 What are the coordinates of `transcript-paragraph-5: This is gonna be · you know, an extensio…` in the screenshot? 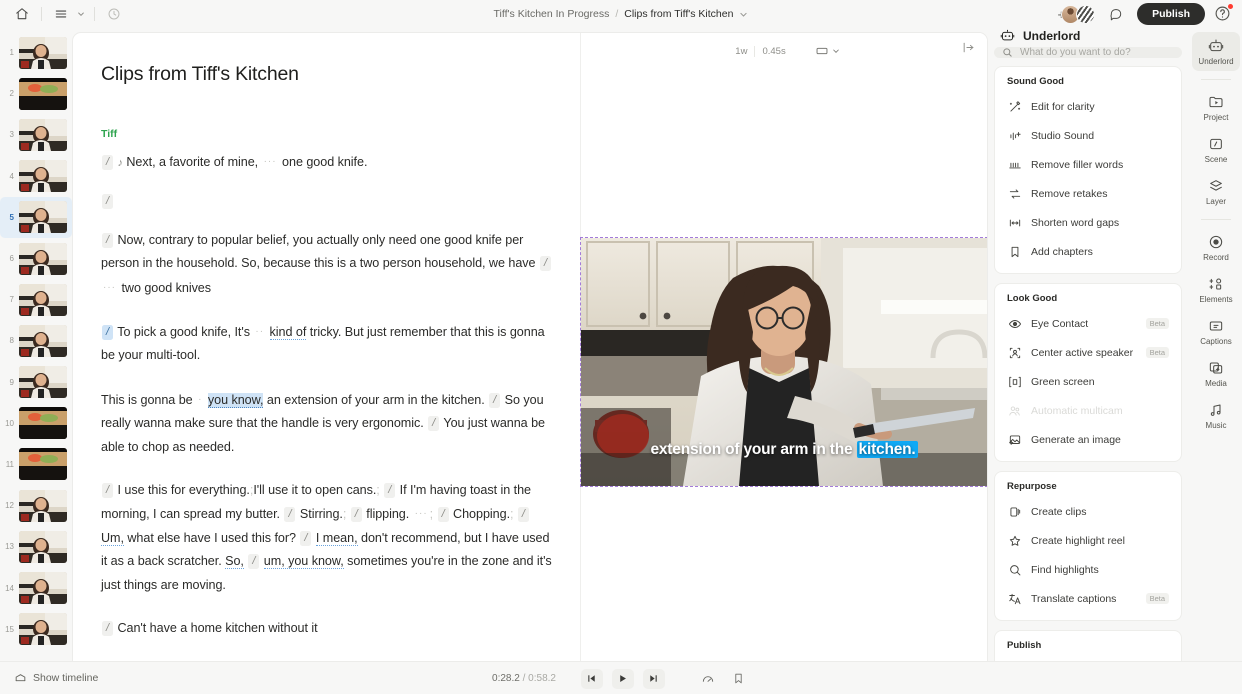 It's located at (327, 423).